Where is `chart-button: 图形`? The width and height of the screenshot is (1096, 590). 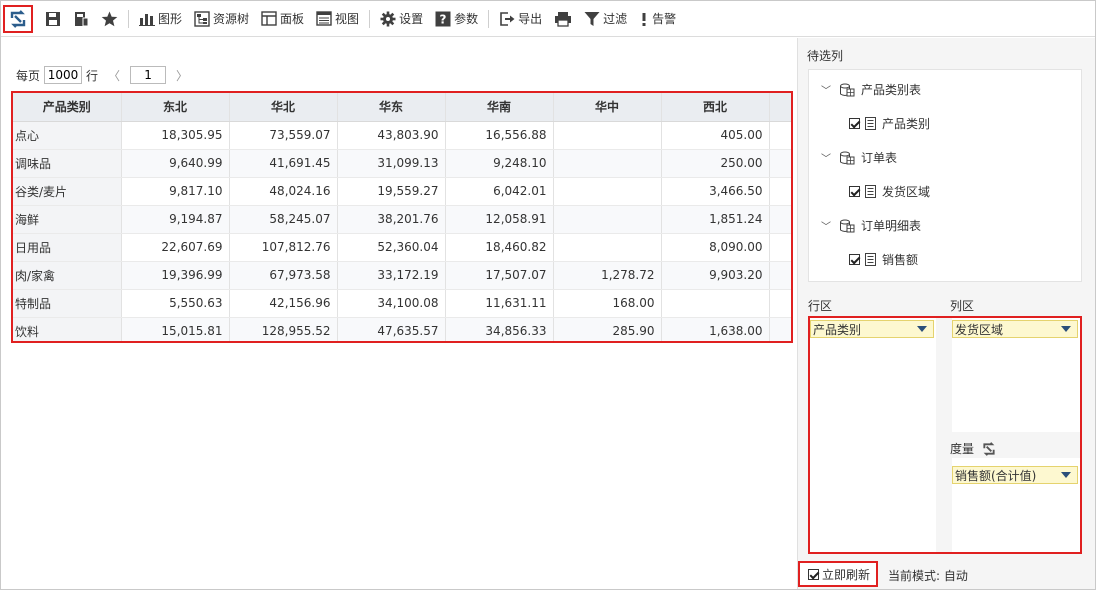
chart-button: 图形 is located at coordinates (160, 19).